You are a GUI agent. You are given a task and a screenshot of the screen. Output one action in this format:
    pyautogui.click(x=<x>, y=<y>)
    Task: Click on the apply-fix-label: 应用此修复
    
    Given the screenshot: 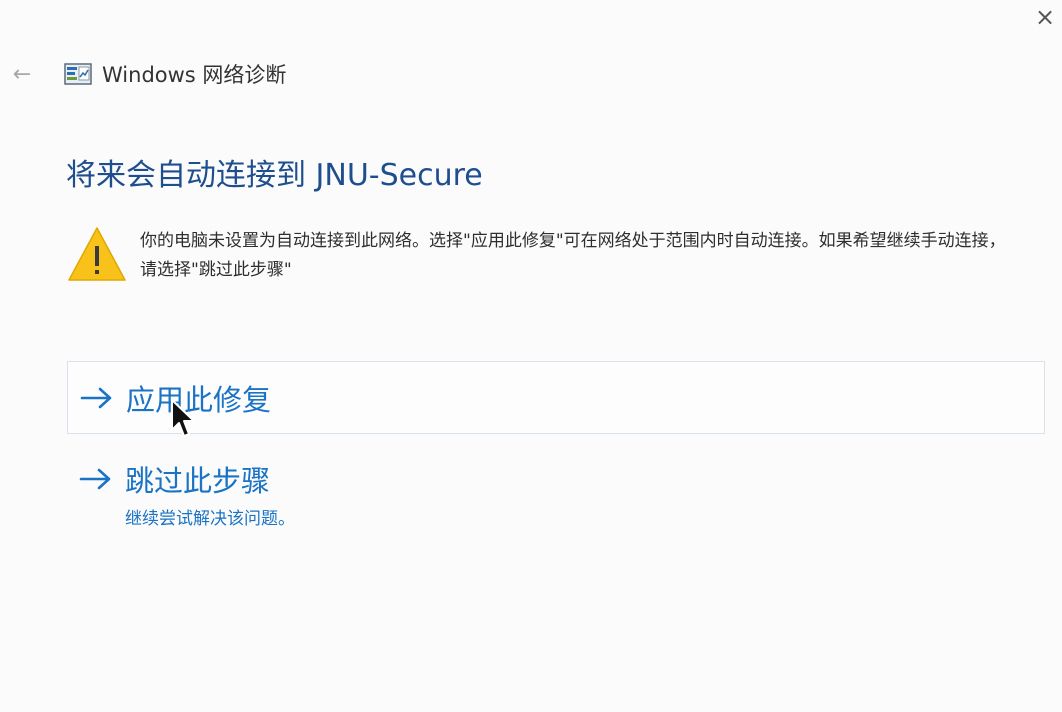 What is the action you would take?
    pyautogui.click(x=199, y=399)
    